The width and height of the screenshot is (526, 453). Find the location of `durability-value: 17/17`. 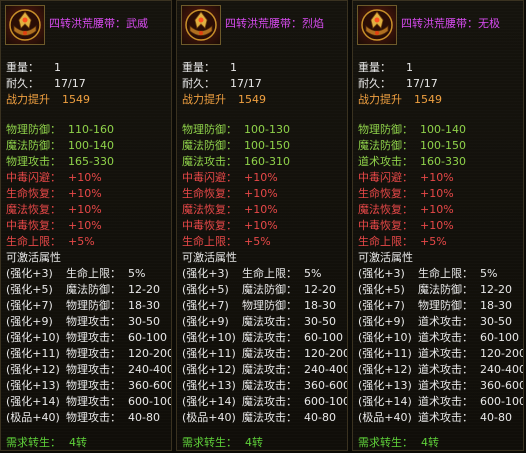

durability-value: 17/17 is located at coordinates (70, 83).